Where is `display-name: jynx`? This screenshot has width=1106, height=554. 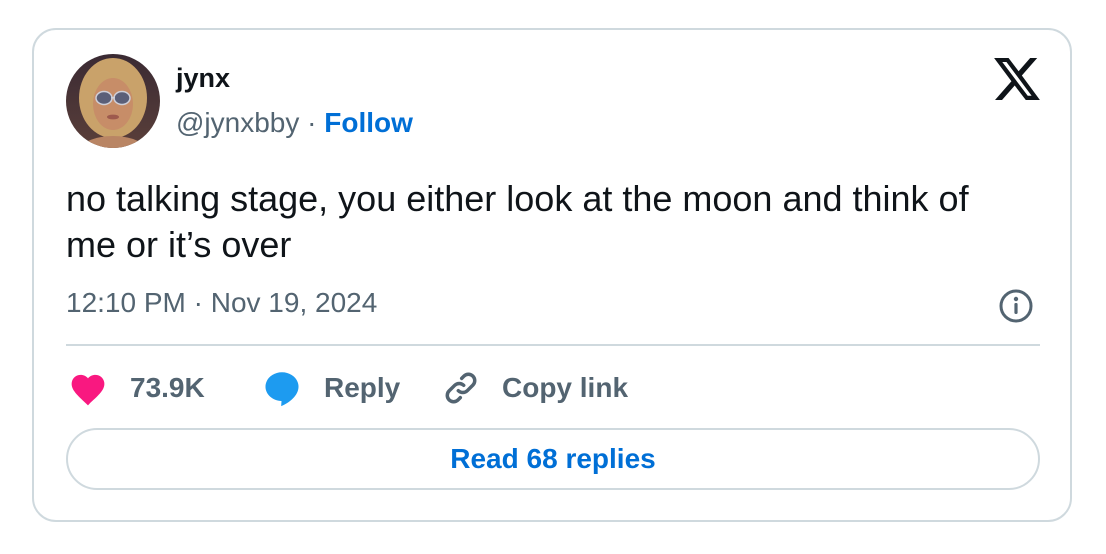
display-name: jynx is located at coordinates (203, 78).